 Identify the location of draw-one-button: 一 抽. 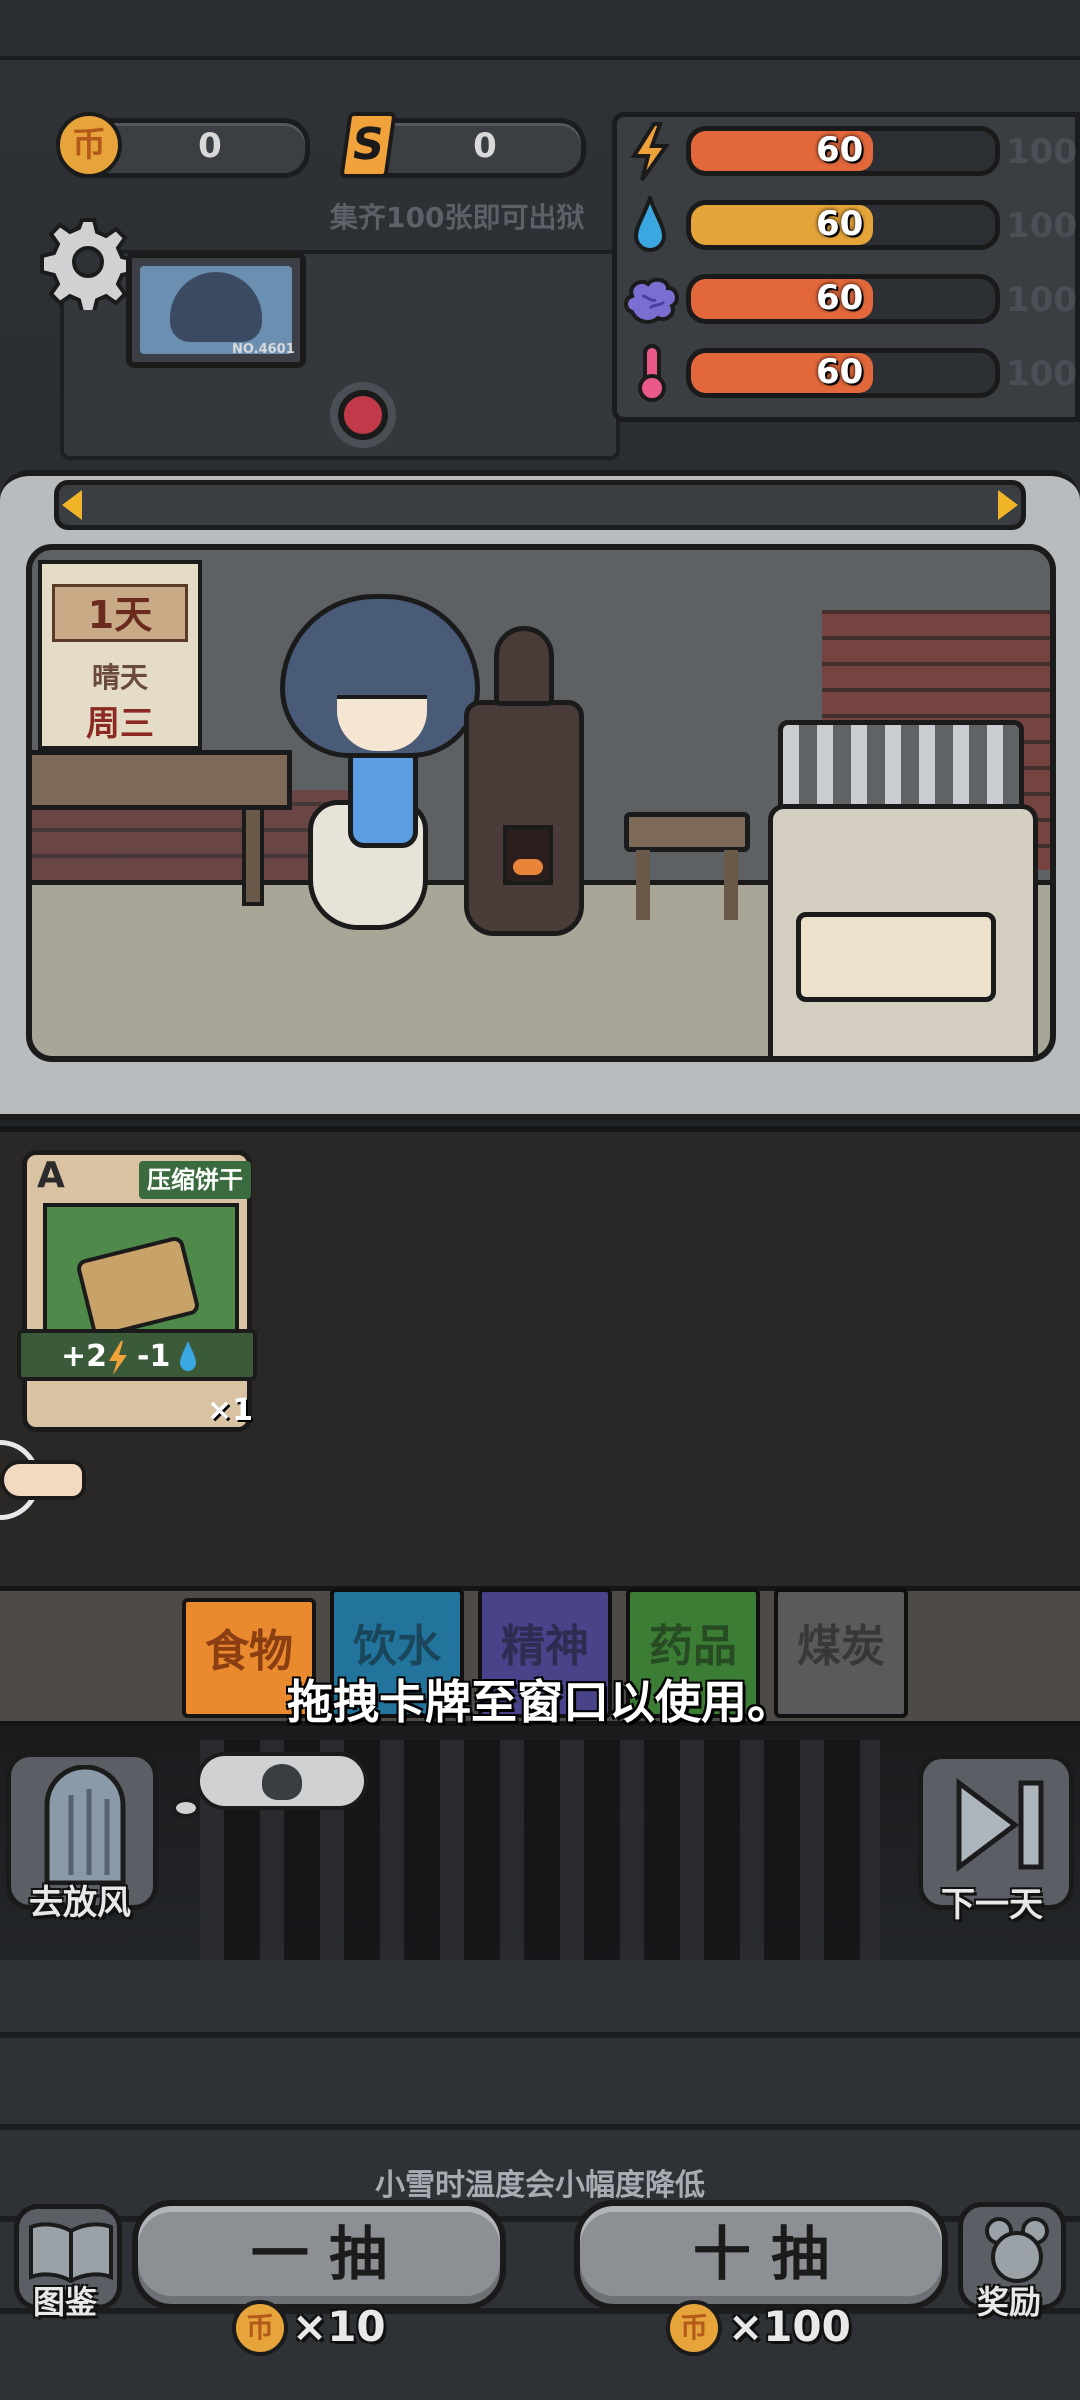
(319, 2255).